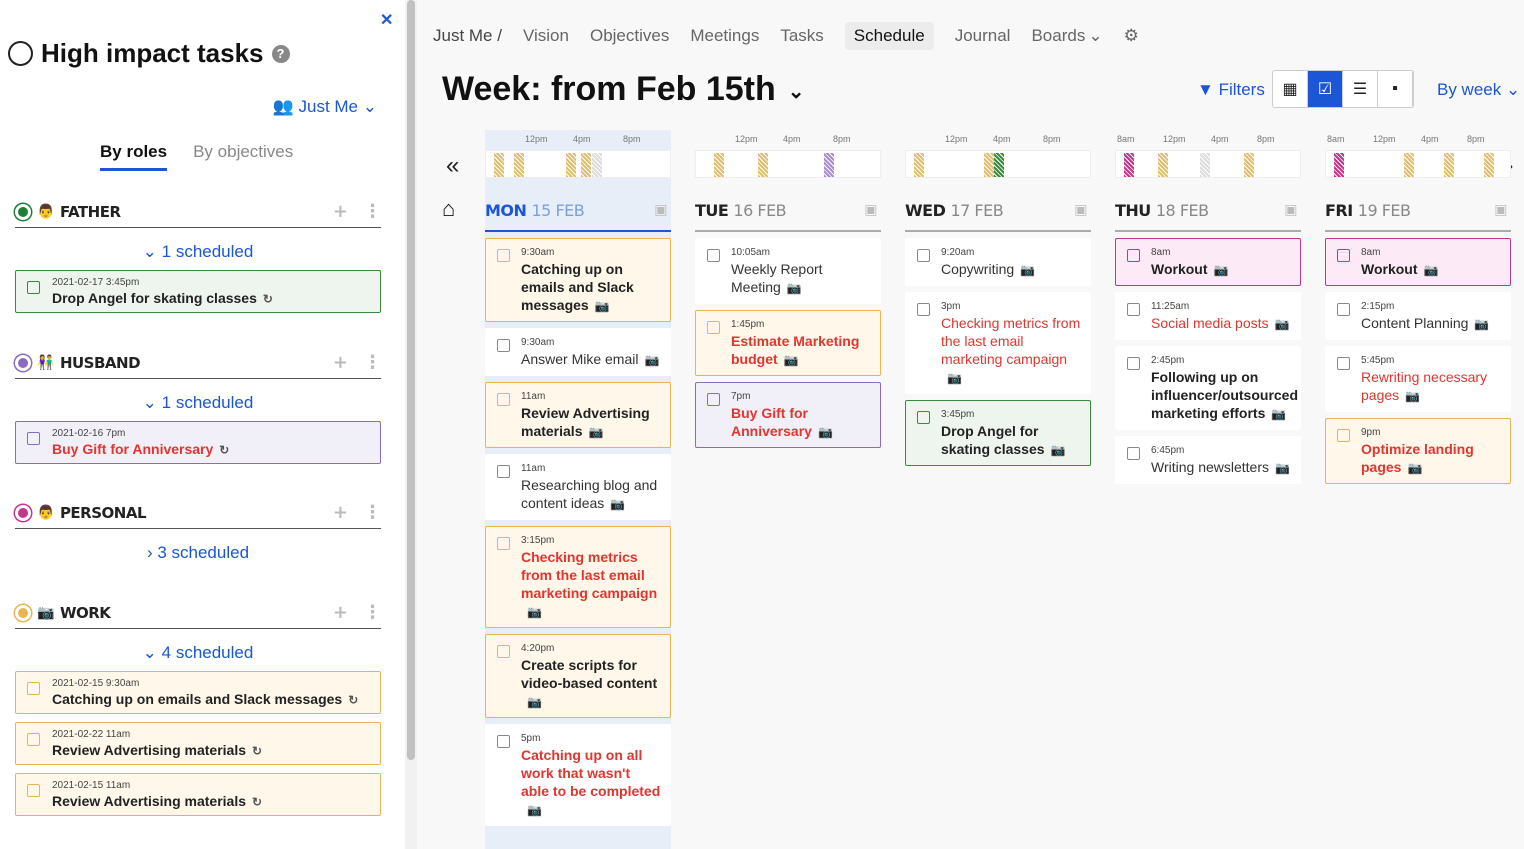 This screenshot has width=1524, height=849. Describe the element at coordinates (198, 442) in the screenshot. I see `task-card: 2021-02-16 7pm Buy Gift for Anniversary ↻` at that location.